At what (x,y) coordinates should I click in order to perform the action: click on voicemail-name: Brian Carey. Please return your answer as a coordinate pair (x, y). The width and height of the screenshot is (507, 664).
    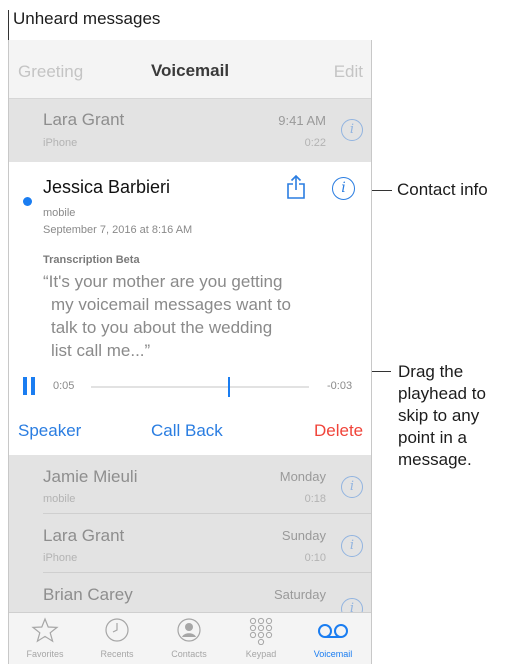
    Looking at the image, I should click on (88, 594).